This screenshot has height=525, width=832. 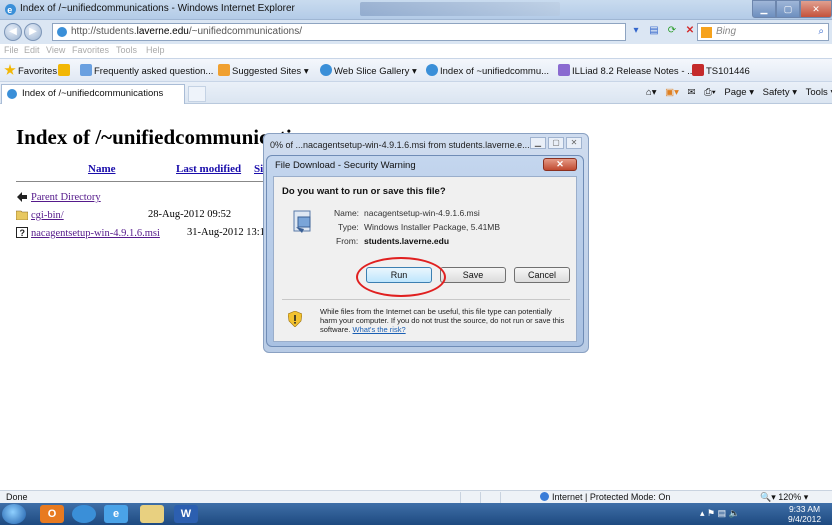 What do you see at coordinates (197, 94) in the screenshot?
I see `new-tab-button` at bounding box center [197, 94].